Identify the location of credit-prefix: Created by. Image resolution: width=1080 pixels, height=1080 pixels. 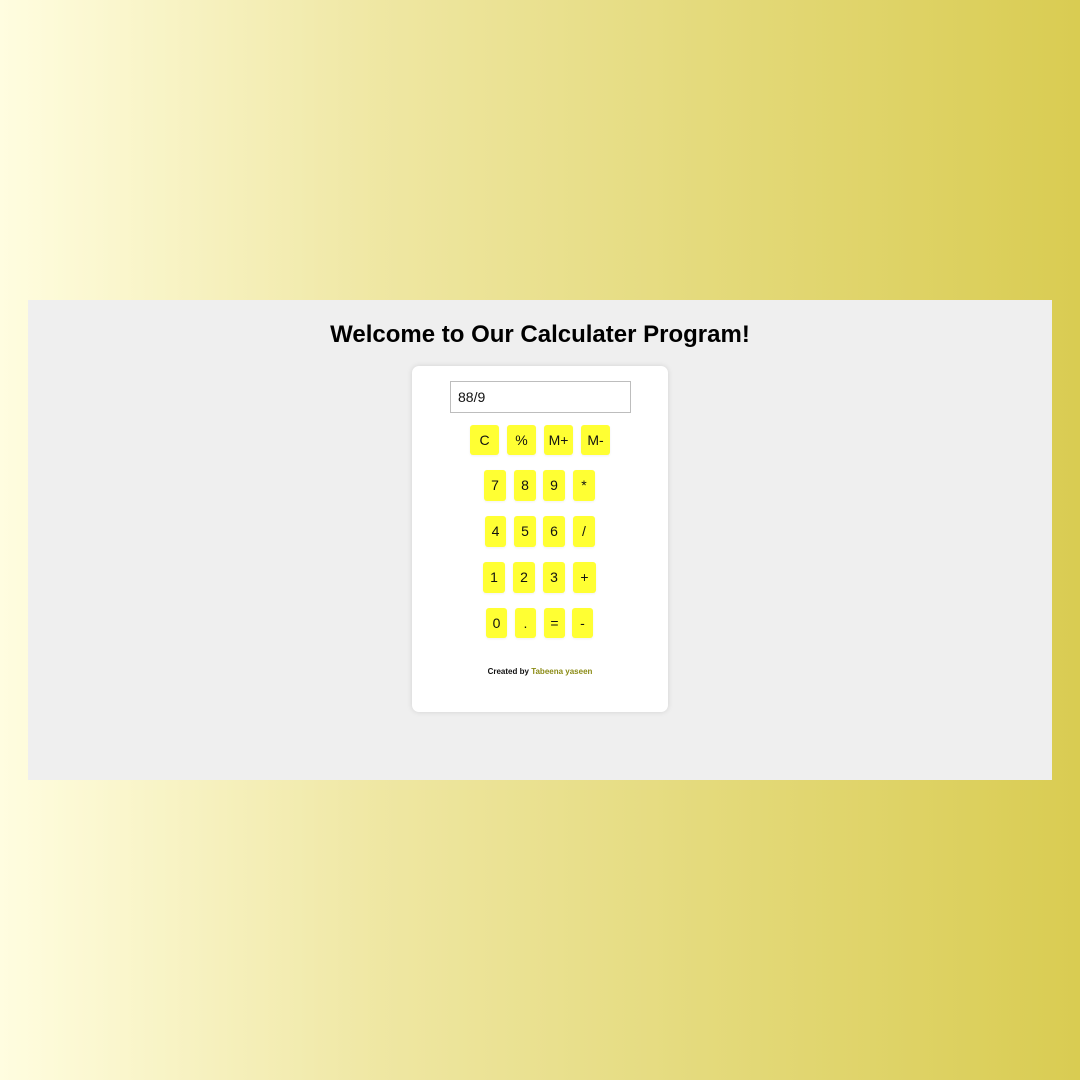
(508, 671).